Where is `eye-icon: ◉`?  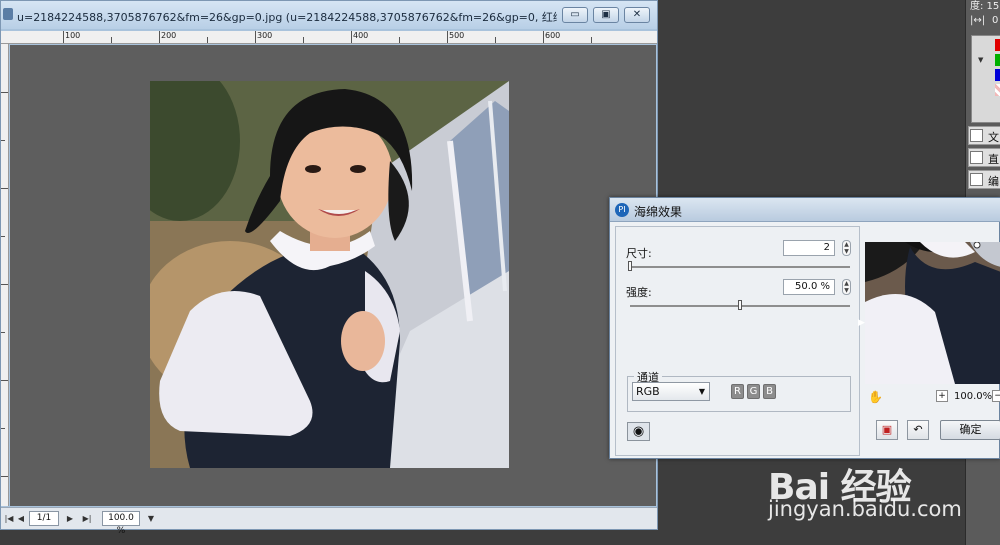 eye-icon: ◉ is located at coordinates (638, 431).